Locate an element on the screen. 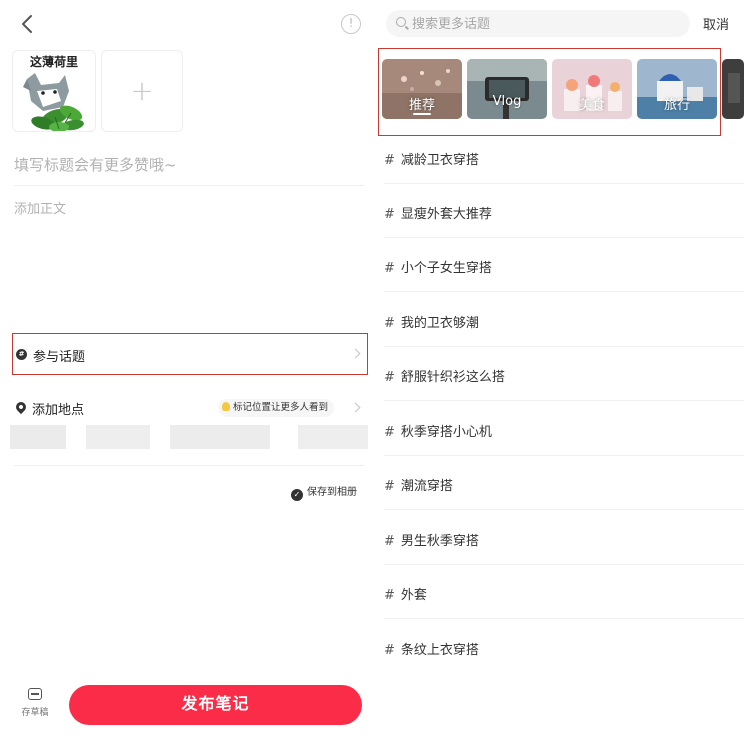 This screenshot has height=740, width=744. location-tip-text: 标记位置让更多人看到 is located at coordinates (281, 407).